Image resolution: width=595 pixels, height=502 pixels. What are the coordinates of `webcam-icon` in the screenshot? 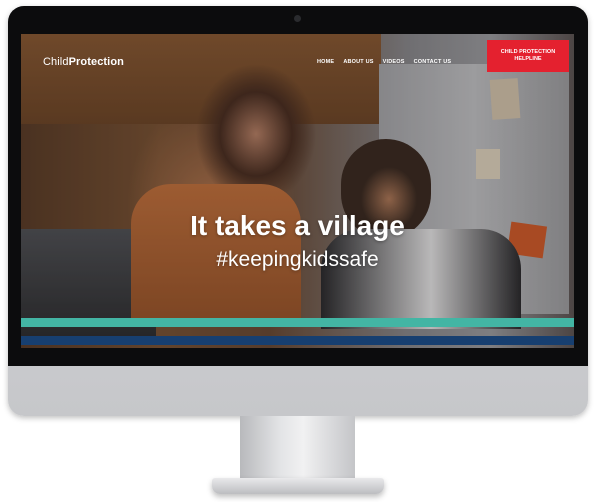 It's located at (297, 18).